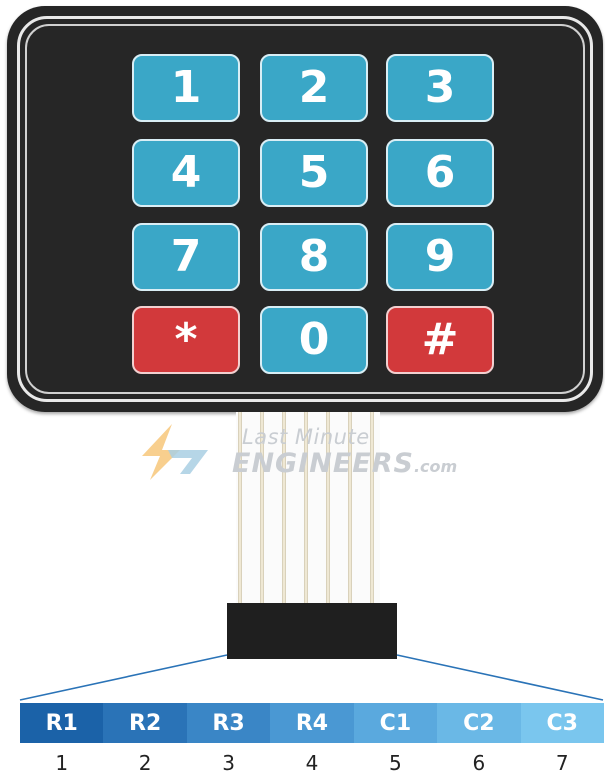 Image resolution: width=605 pixels, height=777 pixels. I want to click on pin-c1: C1, so click(395, 723).